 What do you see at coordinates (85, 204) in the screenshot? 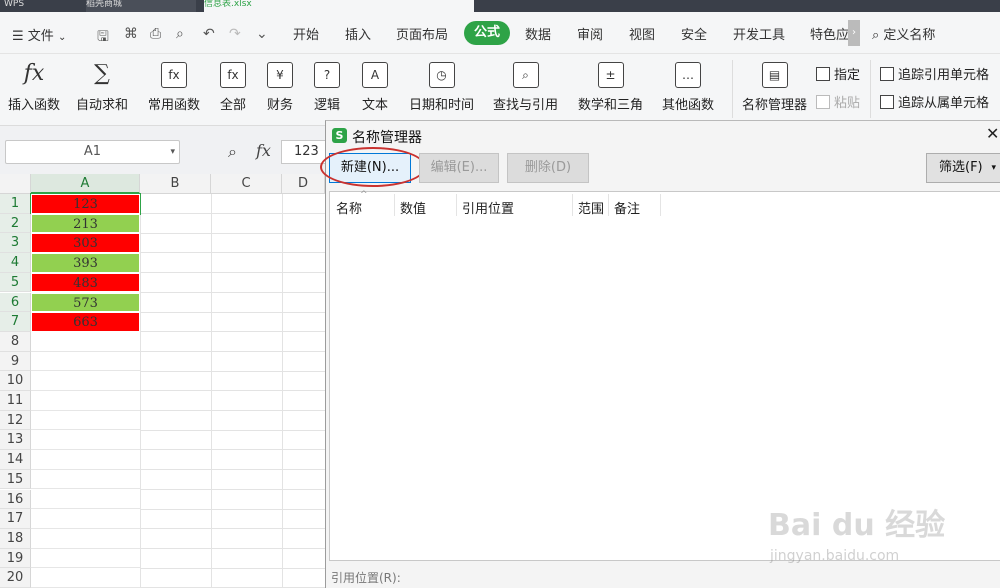
I see `cell-a1: 123` at bounding box center [85, 204].